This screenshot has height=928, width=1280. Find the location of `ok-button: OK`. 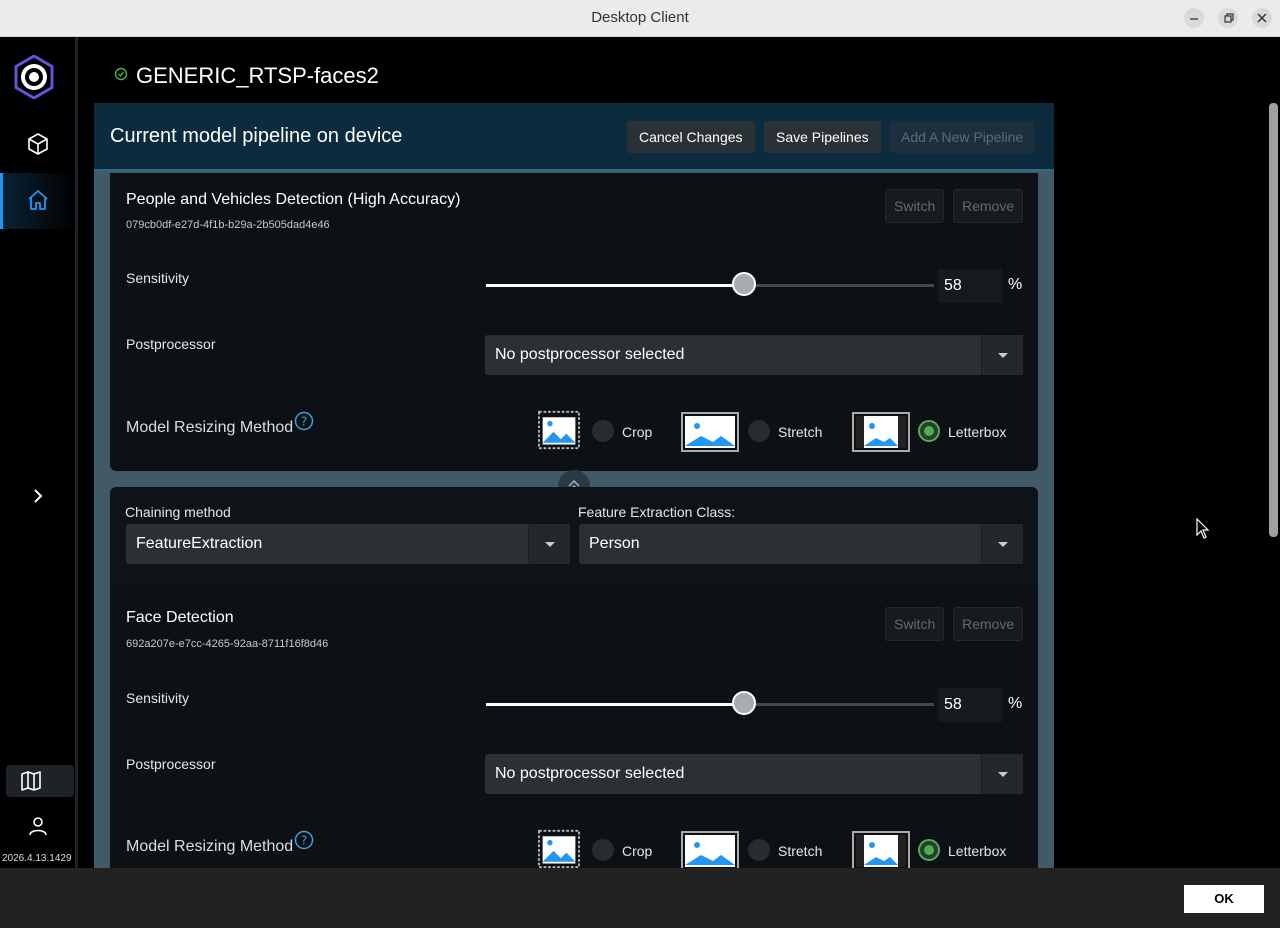

ok-button: OK is located at coordinates (1224, 899).